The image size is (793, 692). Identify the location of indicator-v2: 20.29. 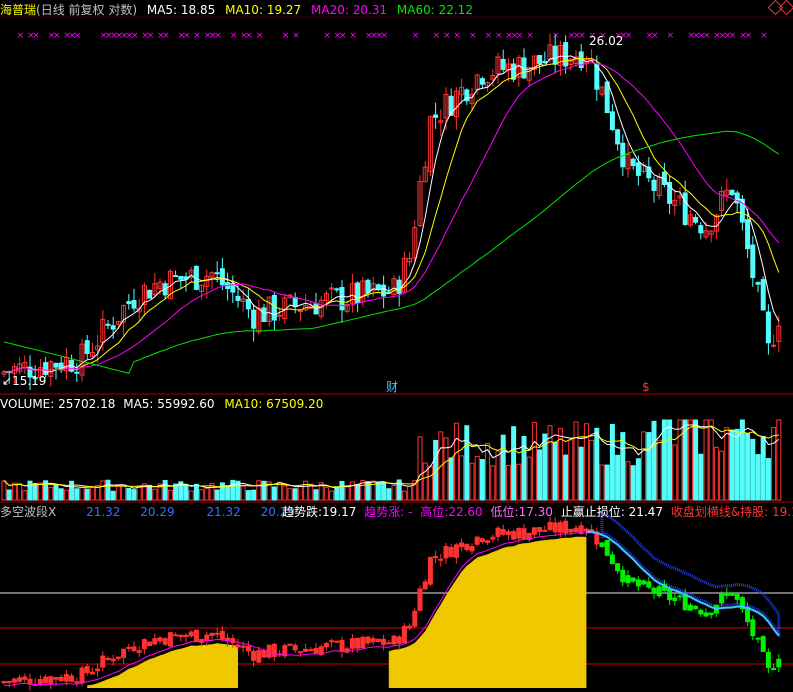
(157, 512).